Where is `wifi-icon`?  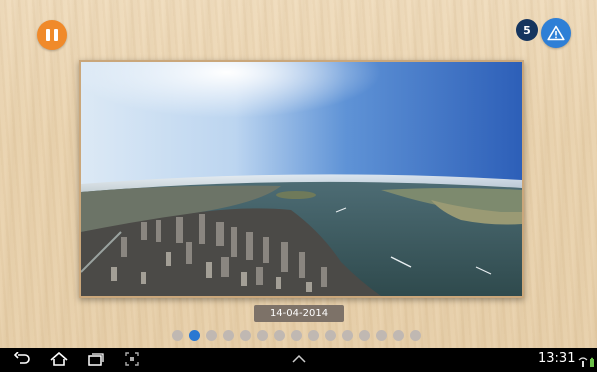 wifi-icon is located at coordinates (583, 362).